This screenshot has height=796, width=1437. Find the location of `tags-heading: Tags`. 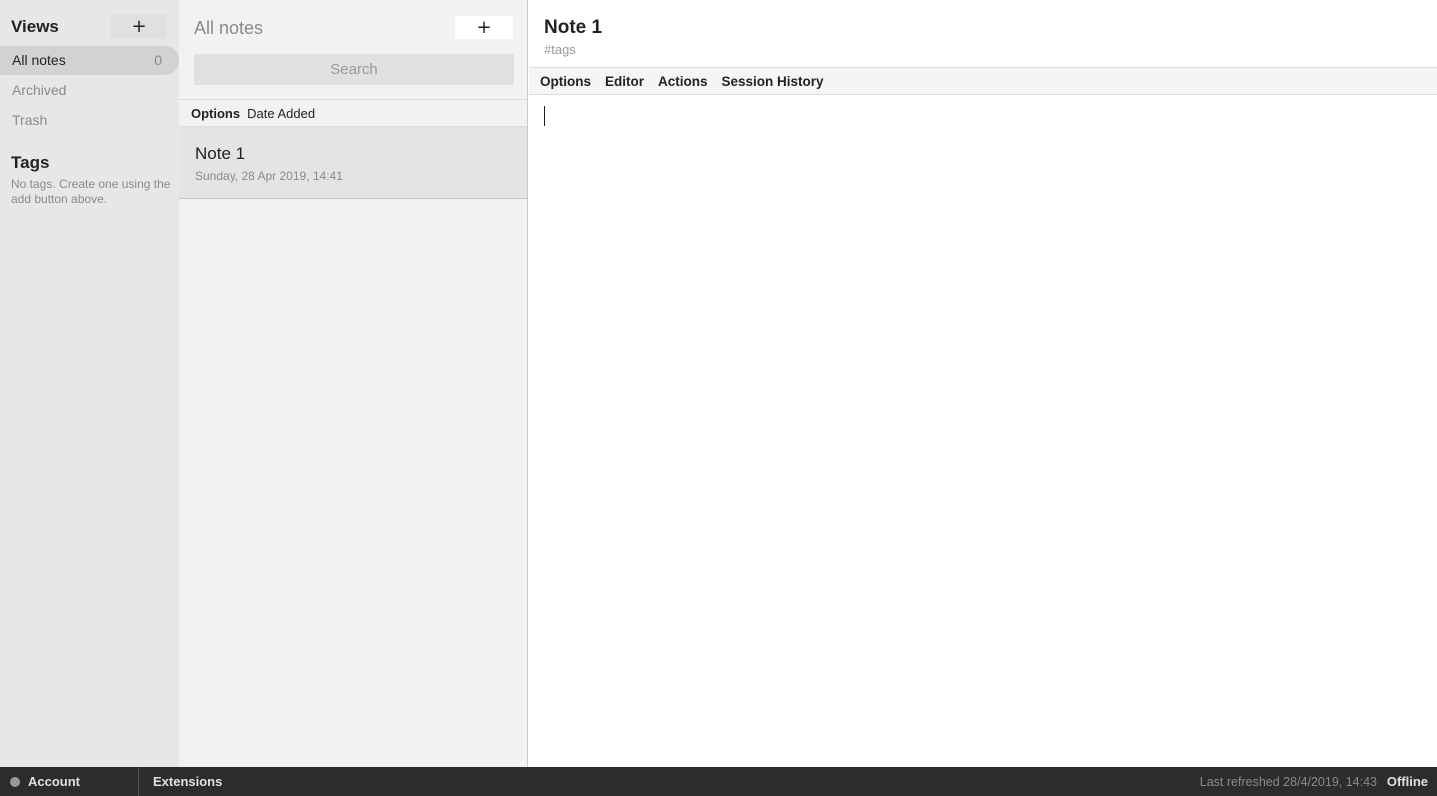

tags-heading: Tags is located at coordinates (30, 162).